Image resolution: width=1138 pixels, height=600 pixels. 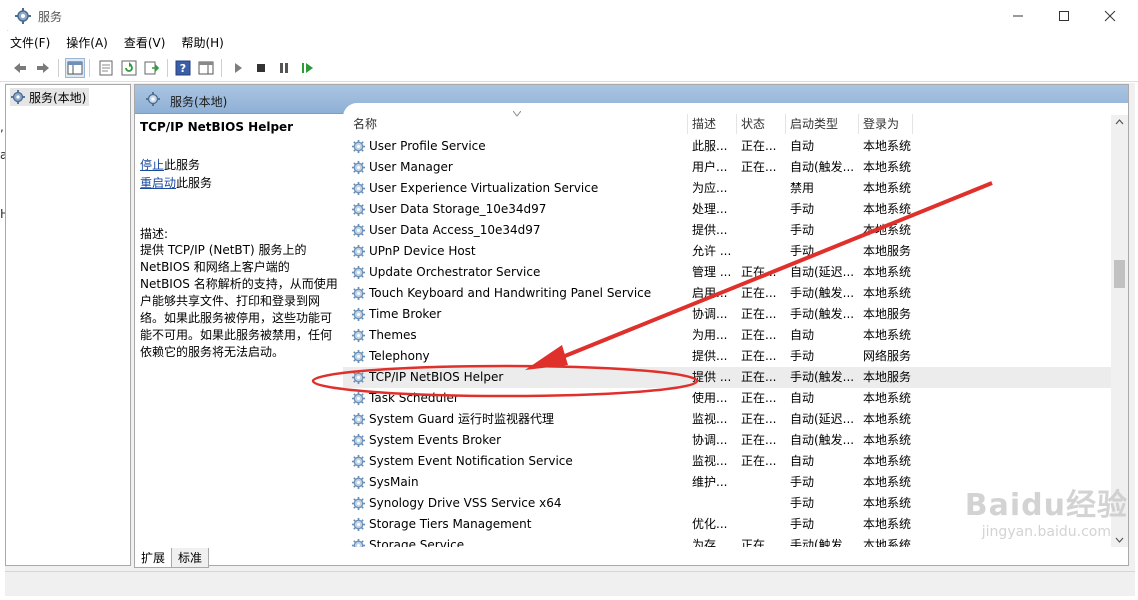 I want to click on maximize-button, so click(x=1064, y=15).